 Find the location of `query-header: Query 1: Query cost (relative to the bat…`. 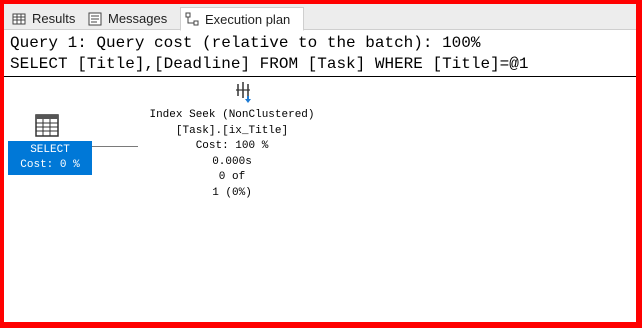

query-header: Query 1: Query cost (relative to the bat… is located at coordinates (320, 54).